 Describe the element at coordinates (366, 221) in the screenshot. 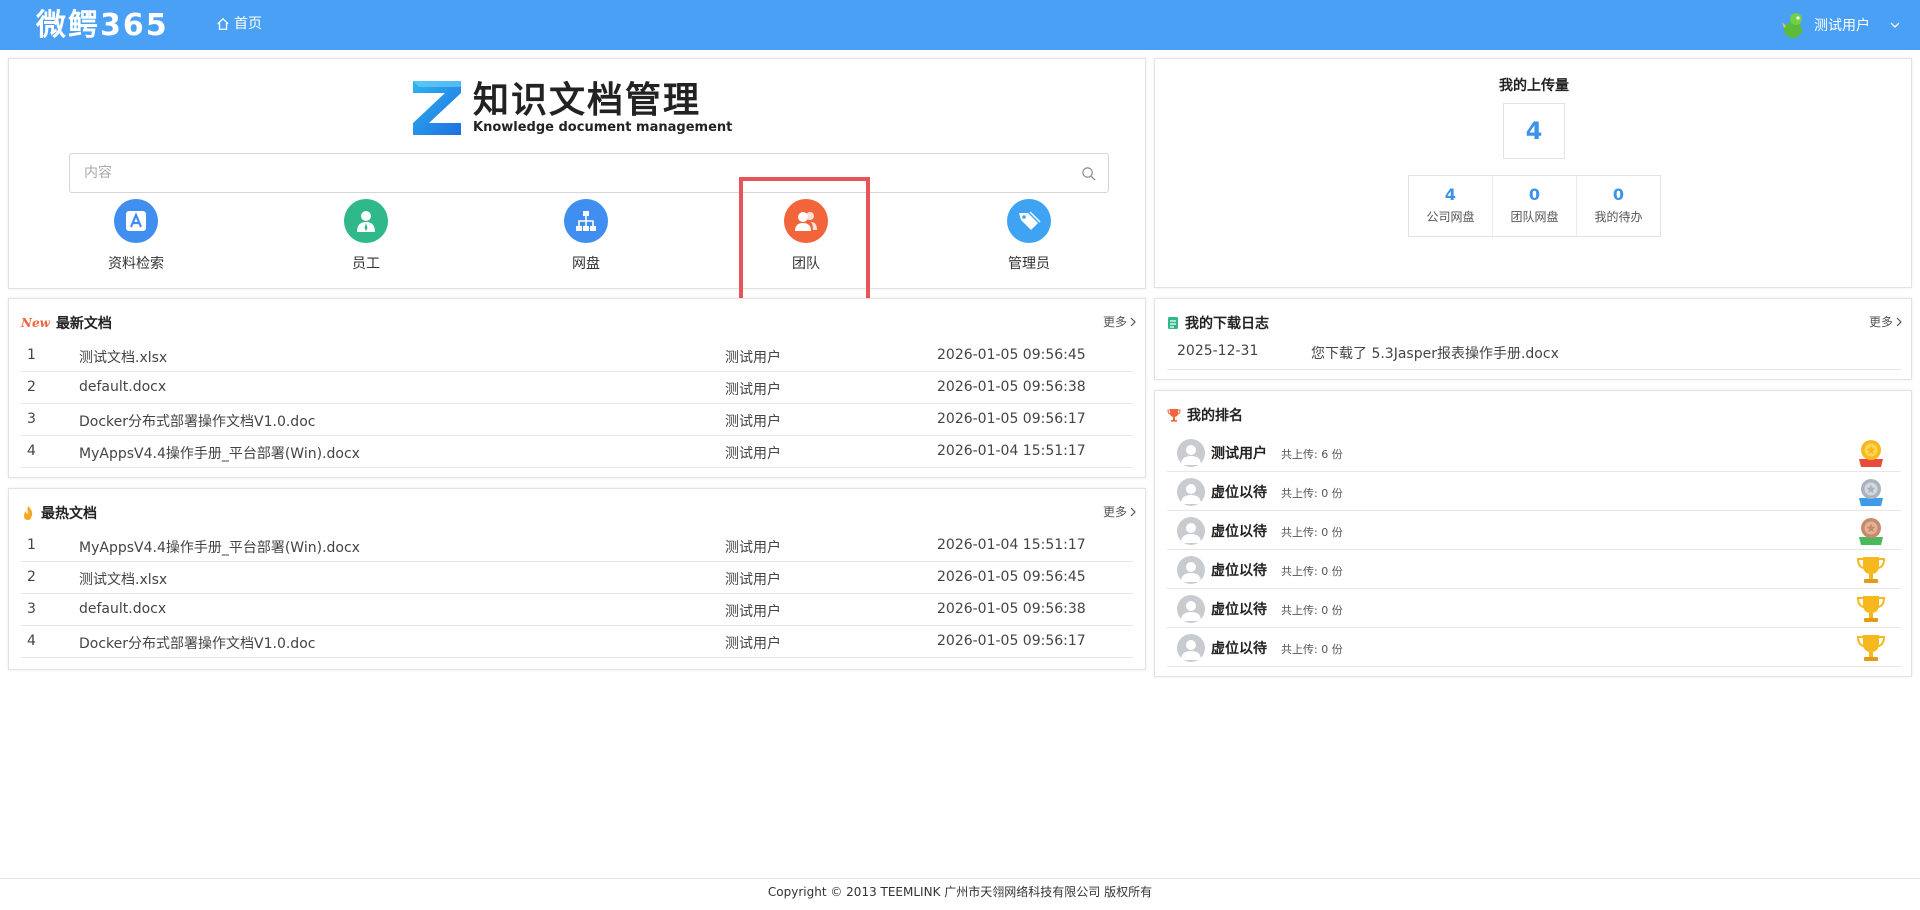

I see `employee-icon` at that location.